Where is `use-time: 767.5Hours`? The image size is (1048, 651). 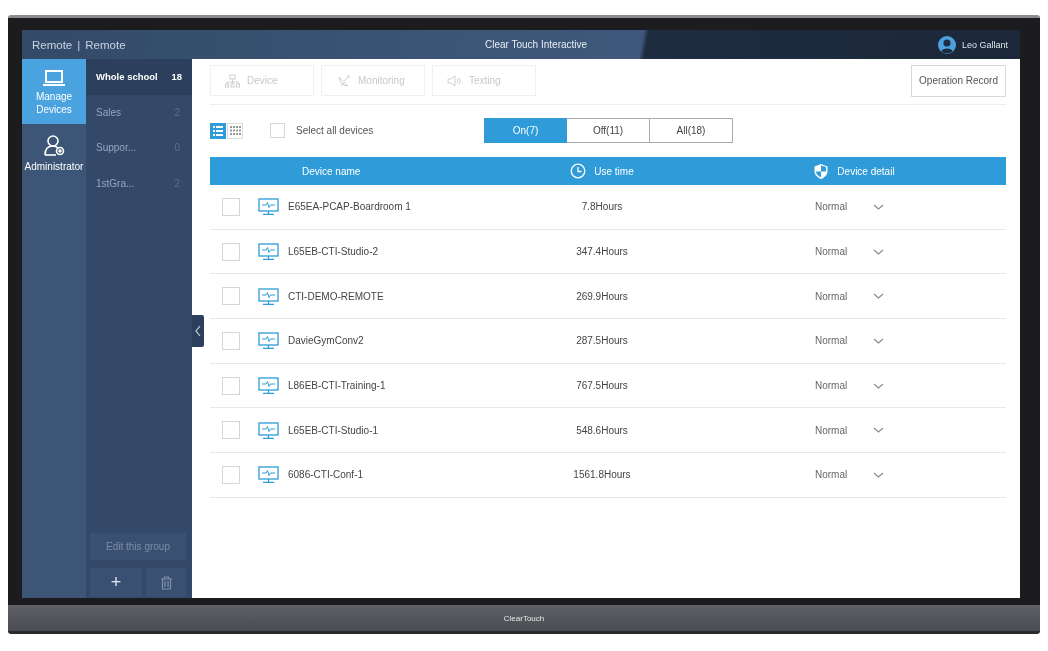
use-time: 767.5Hours is located at coordinates (602, 386).